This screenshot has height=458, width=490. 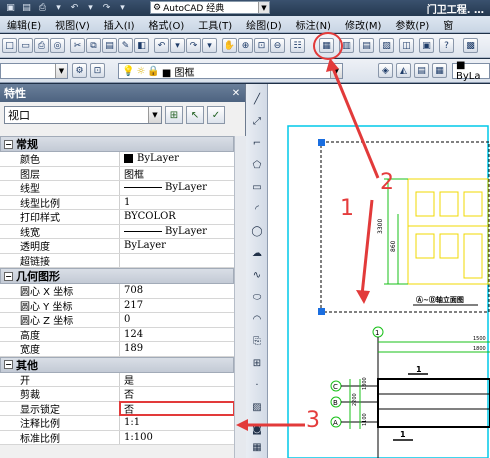 What do you see at coordinates (117, 423) in the screenshot?
I see `property-row: 注释比例 1:1` at bounding box center [117, 423].